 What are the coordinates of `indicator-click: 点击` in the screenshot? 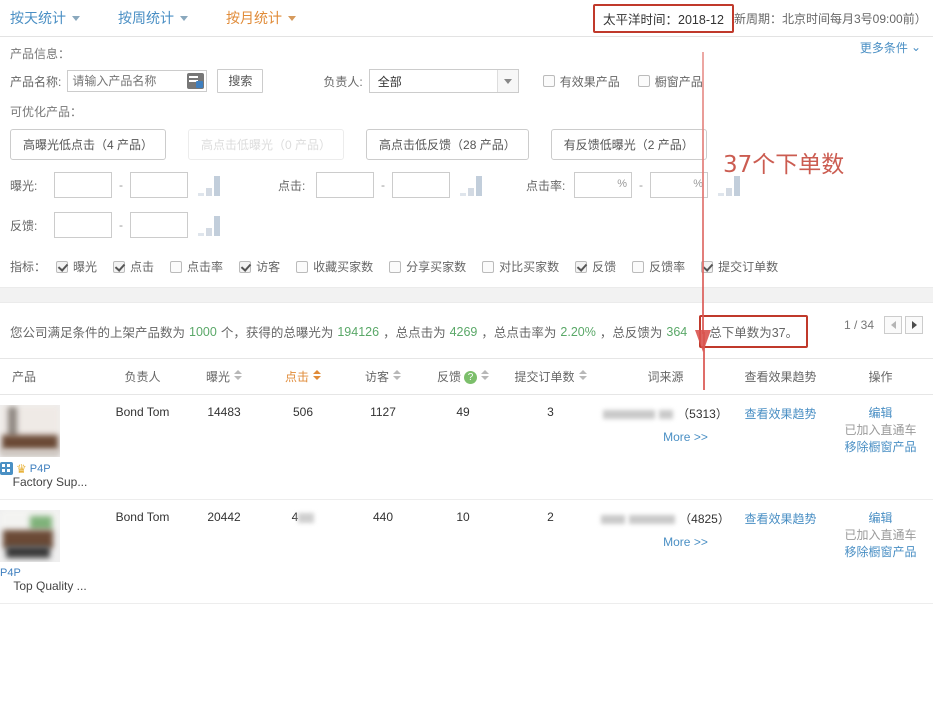 It's located at (133, 266).